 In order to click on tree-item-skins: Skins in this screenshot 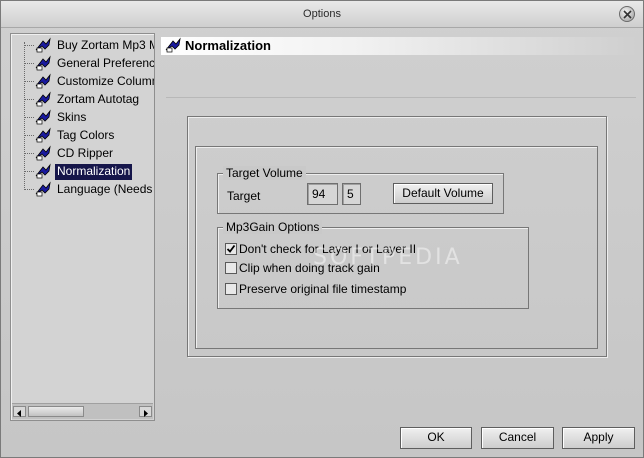, I will do `click(82, 118)`.